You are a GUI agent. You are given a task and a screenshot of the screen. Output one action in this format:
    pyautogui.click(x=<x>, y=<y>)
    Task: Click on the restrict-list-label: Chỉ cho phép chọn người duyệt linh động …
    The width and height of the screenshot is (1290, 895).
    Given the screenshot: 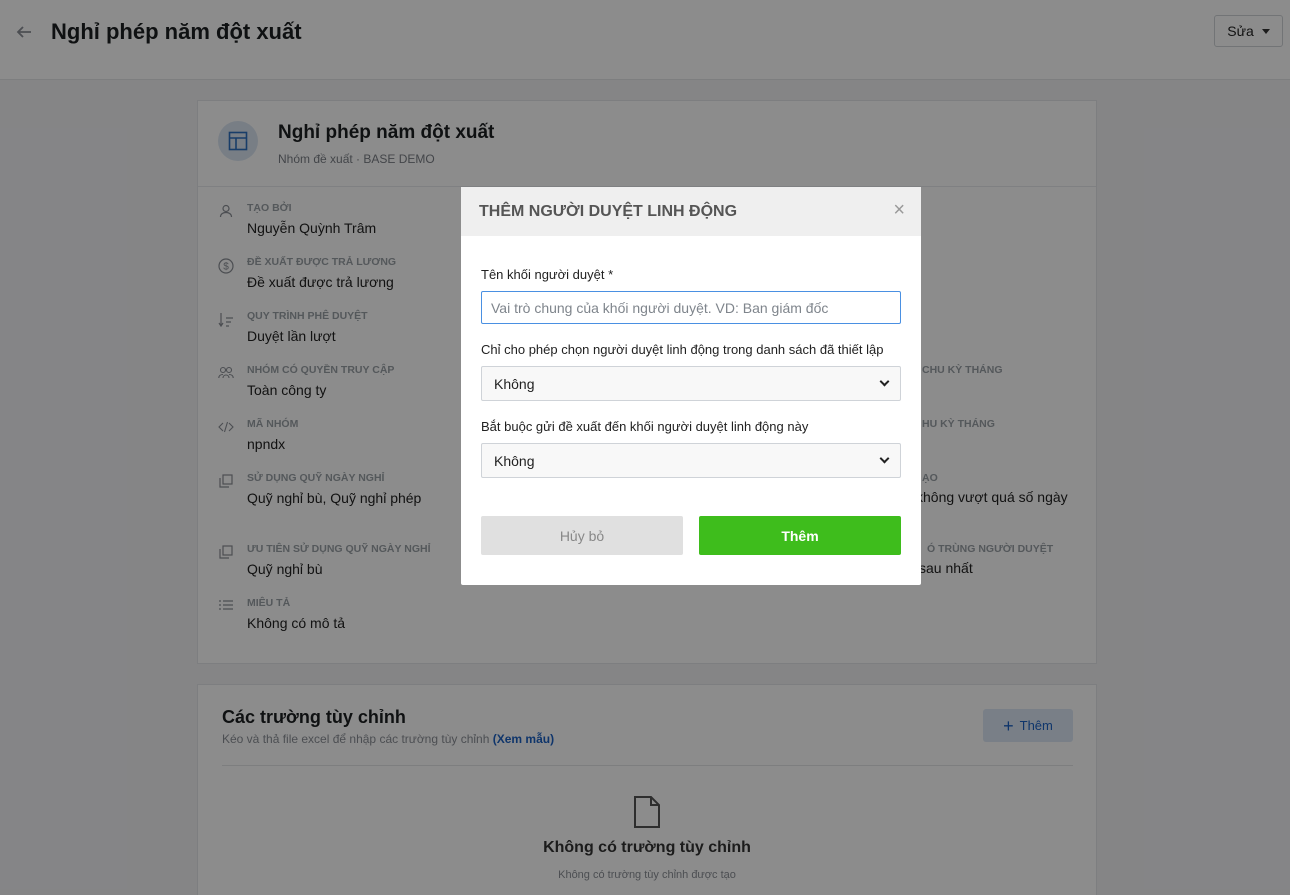 What is the action you would take?
    pyautogui.click(x=682, y=349)
    